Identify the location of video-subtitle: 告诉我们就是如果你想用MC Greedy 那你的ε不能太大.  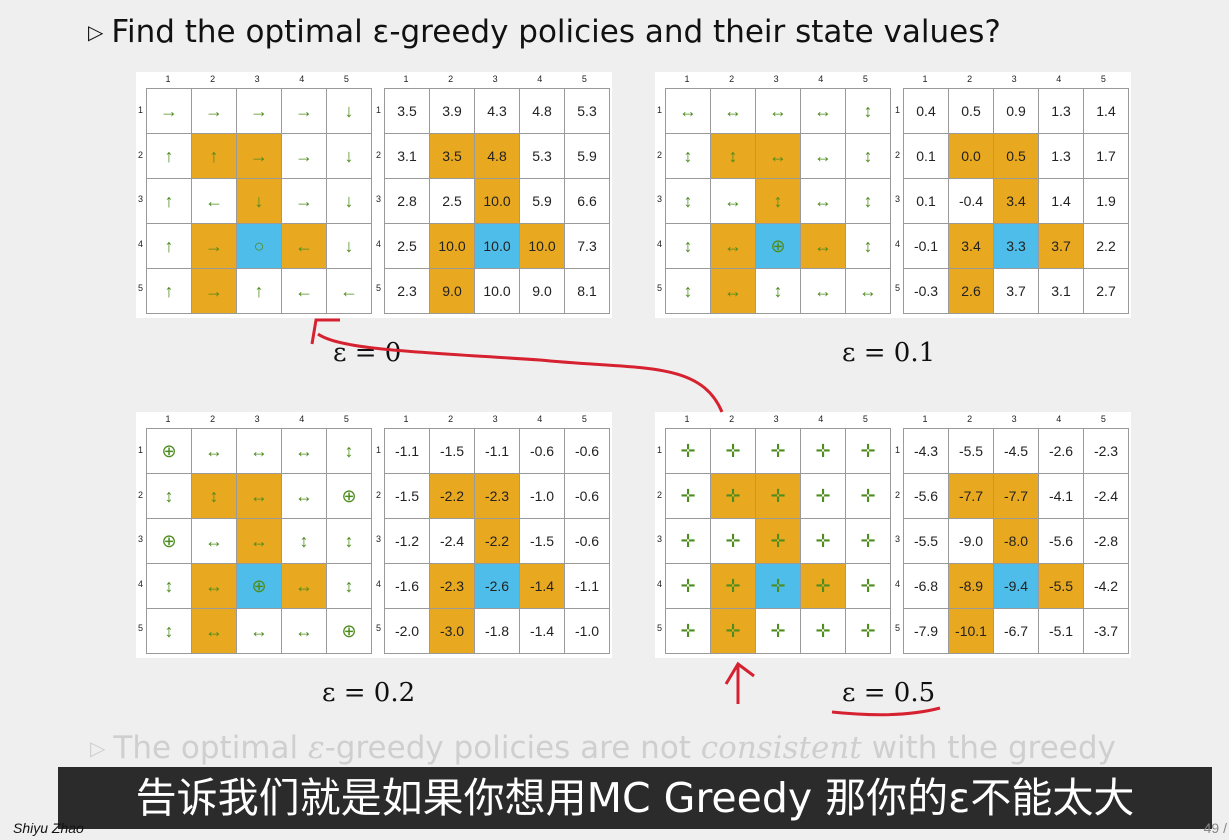
(635, 798).